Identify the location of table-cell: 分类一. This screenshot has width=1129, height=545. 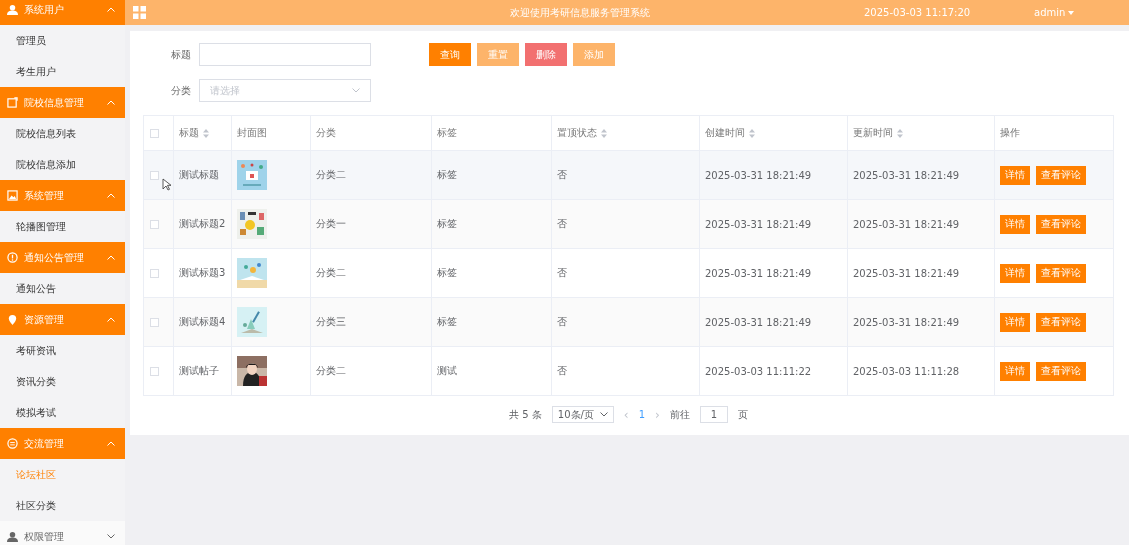
(371, 224).